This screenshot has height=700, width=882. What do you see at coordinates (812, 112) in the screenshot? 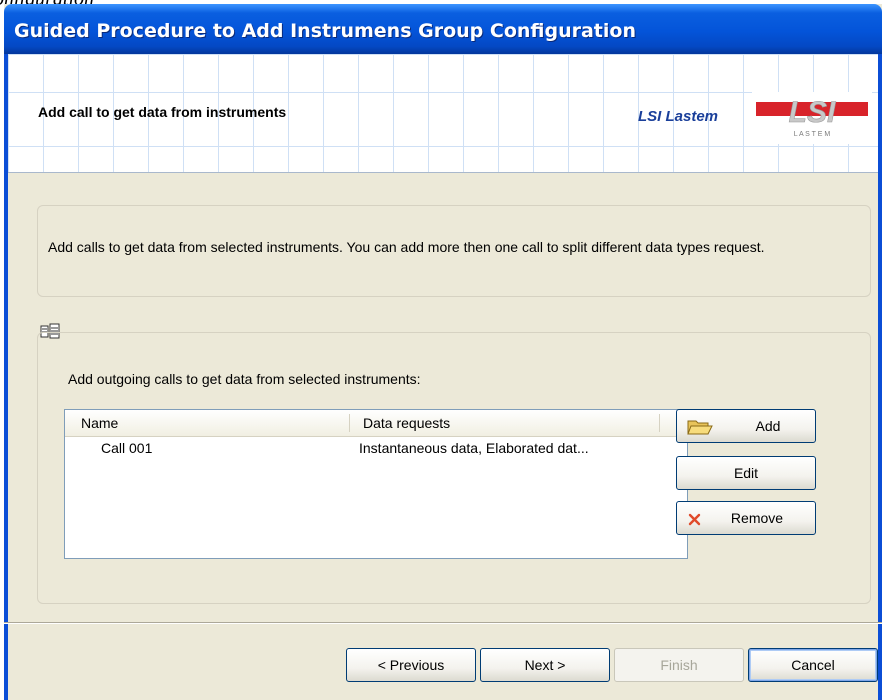
I see `logo-text: LSI` at bounding box center [812, 112].